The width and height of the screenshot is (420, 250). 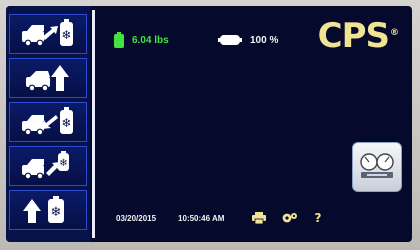 I want to click on tank-fill-icon: ❄, so click(x=43, y=209).